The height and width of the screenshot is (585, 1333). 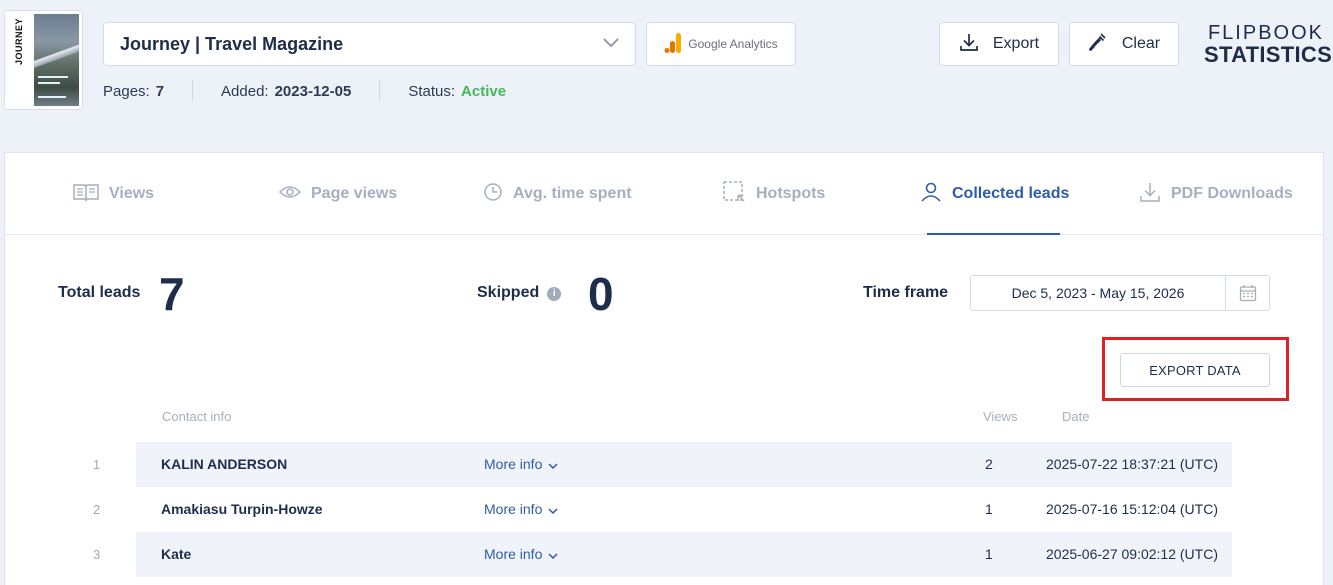 What do you see at coordinates (989, 464) in the screenshot?
I see `lead-views: 2` at bounding box center [989, 464].